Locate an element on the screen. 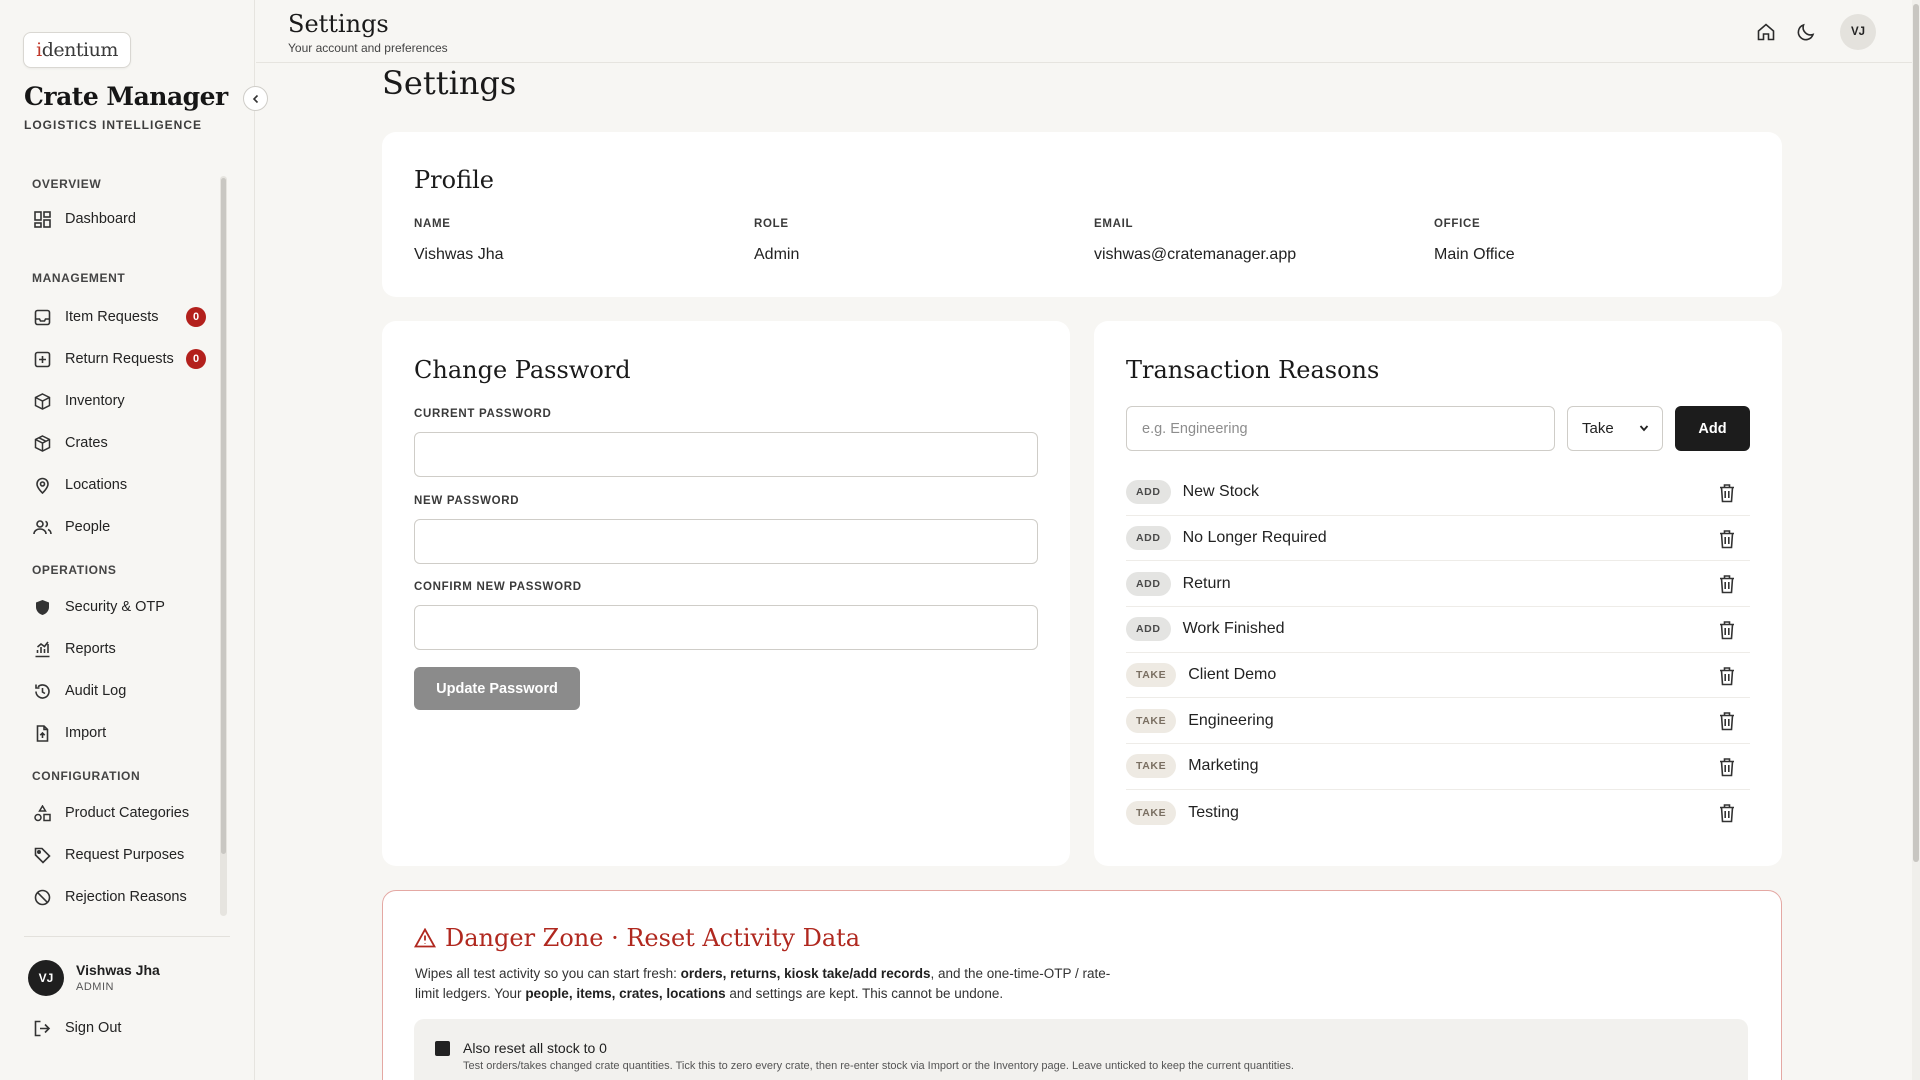  profile-office-label: OFFICE is located at coordinates (1457, 224).